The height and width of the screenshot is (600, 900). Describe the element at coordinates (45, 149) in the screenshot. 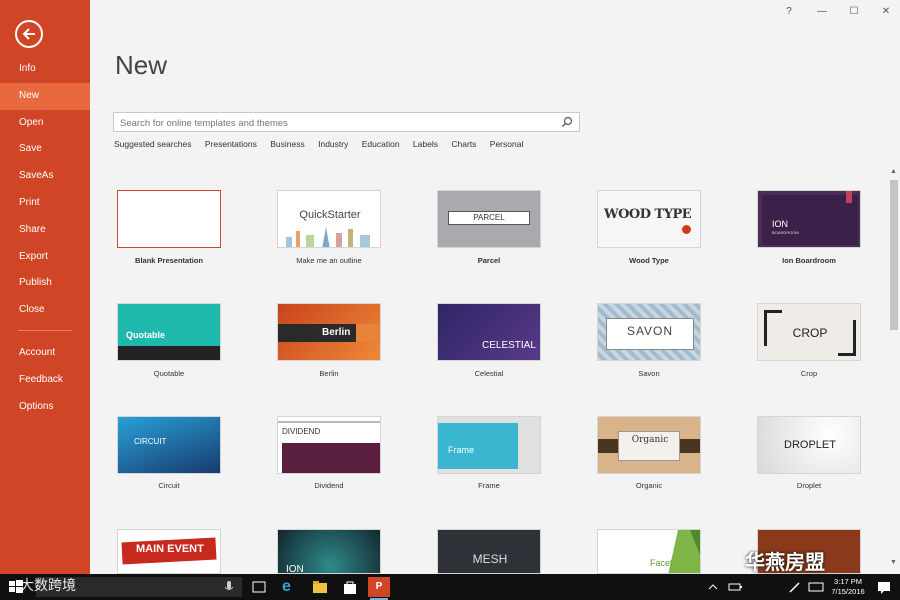

I see `sidebar-item-save: Save` at that location.